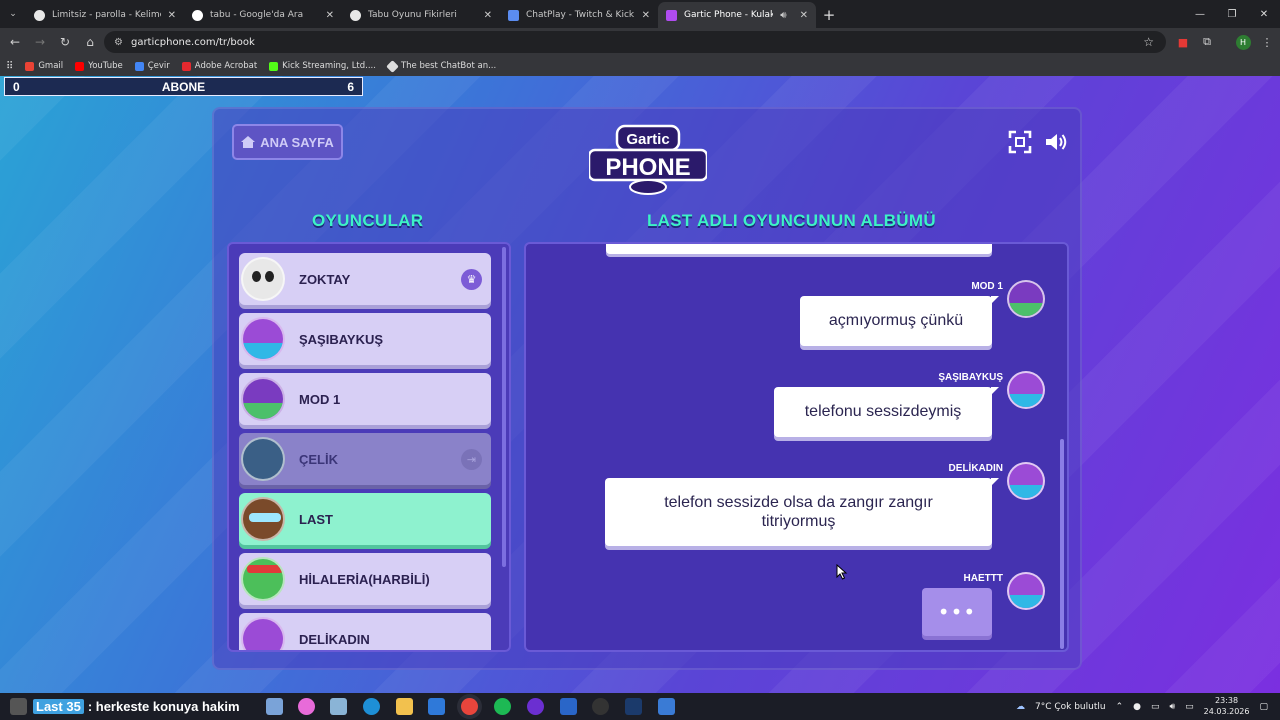  I want to click on url-text: garticphone.com/tr/book, so click(192, 42).